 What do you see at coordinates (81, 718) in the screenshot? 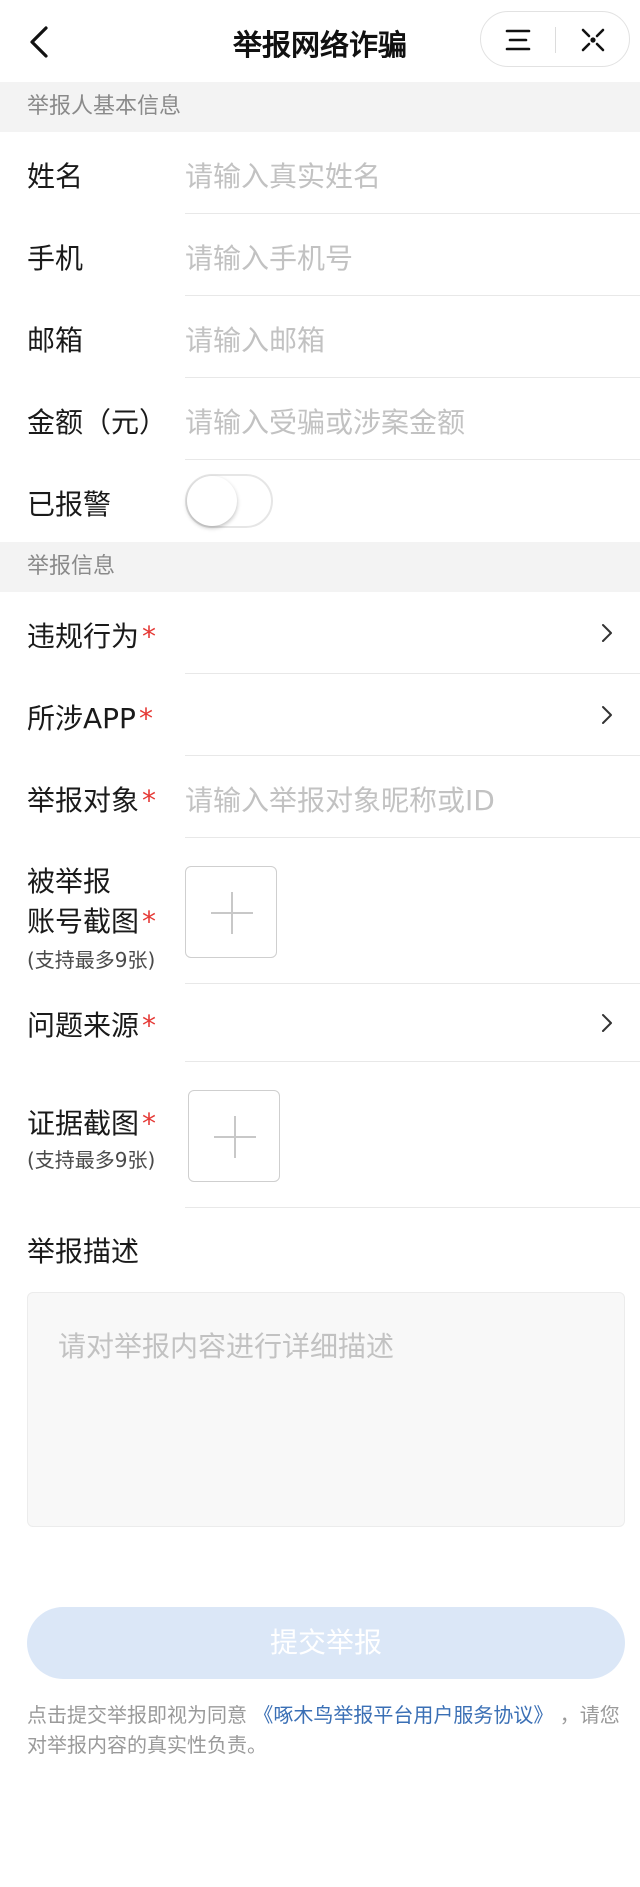
I see `app-label-text: 所涉APP` at bounding box center [81, 718].